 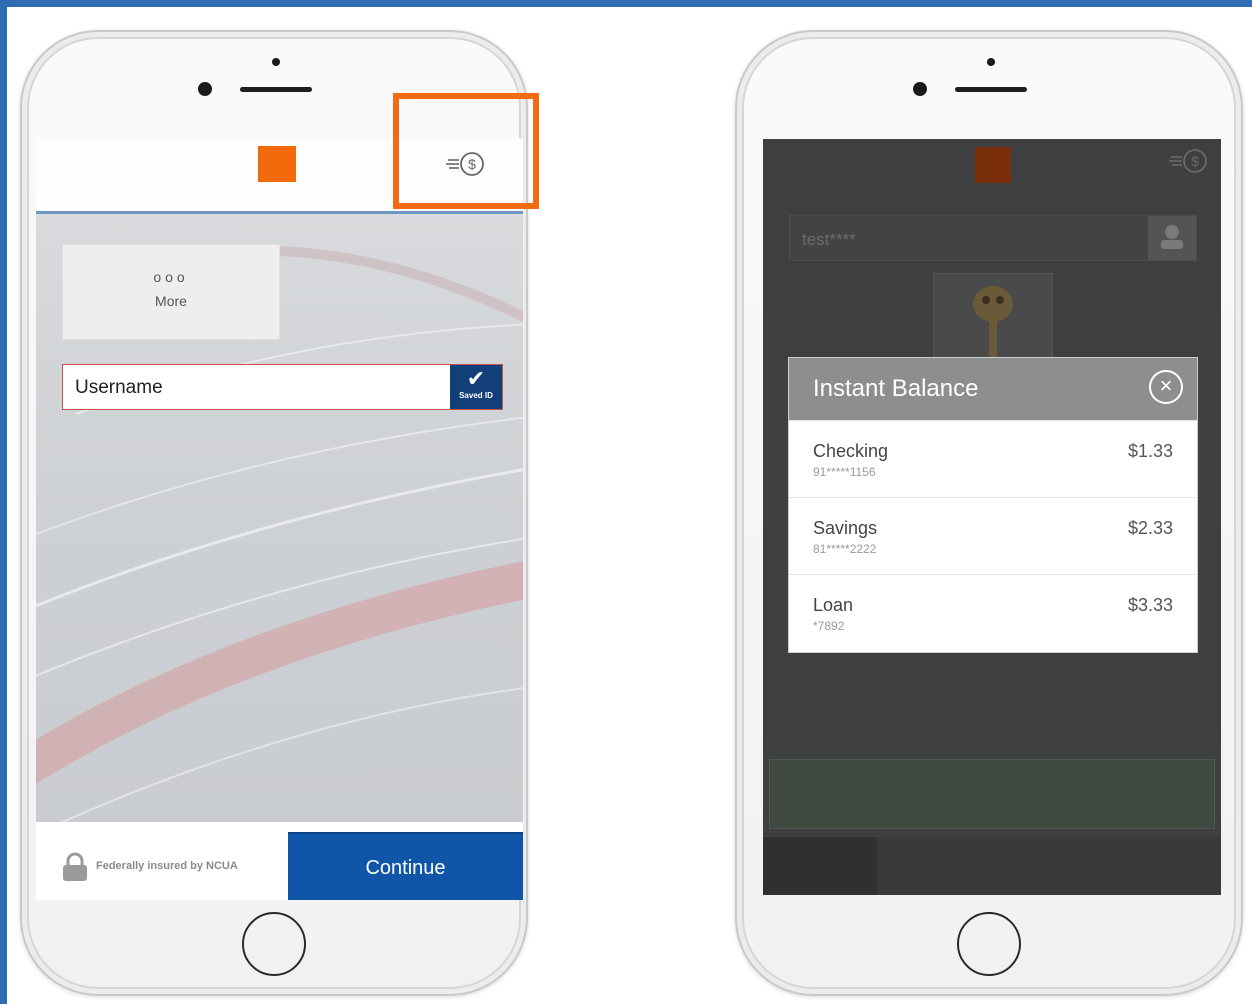 I want to click on lock-icon, so click(x=75, y=866).